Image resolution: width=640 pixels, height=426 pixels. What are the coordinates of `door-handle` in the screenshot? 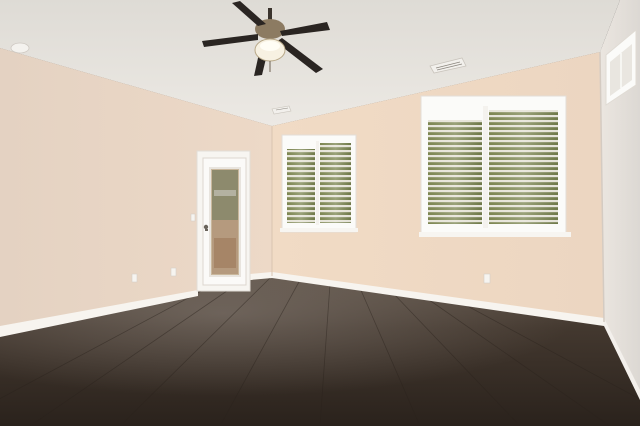 It's located at (206, 227).